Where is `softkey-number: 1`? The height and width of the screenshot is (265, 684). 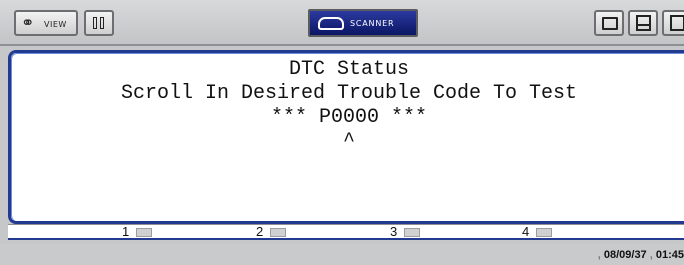 softkey-number: 1 is located at coordinates (126, 231).